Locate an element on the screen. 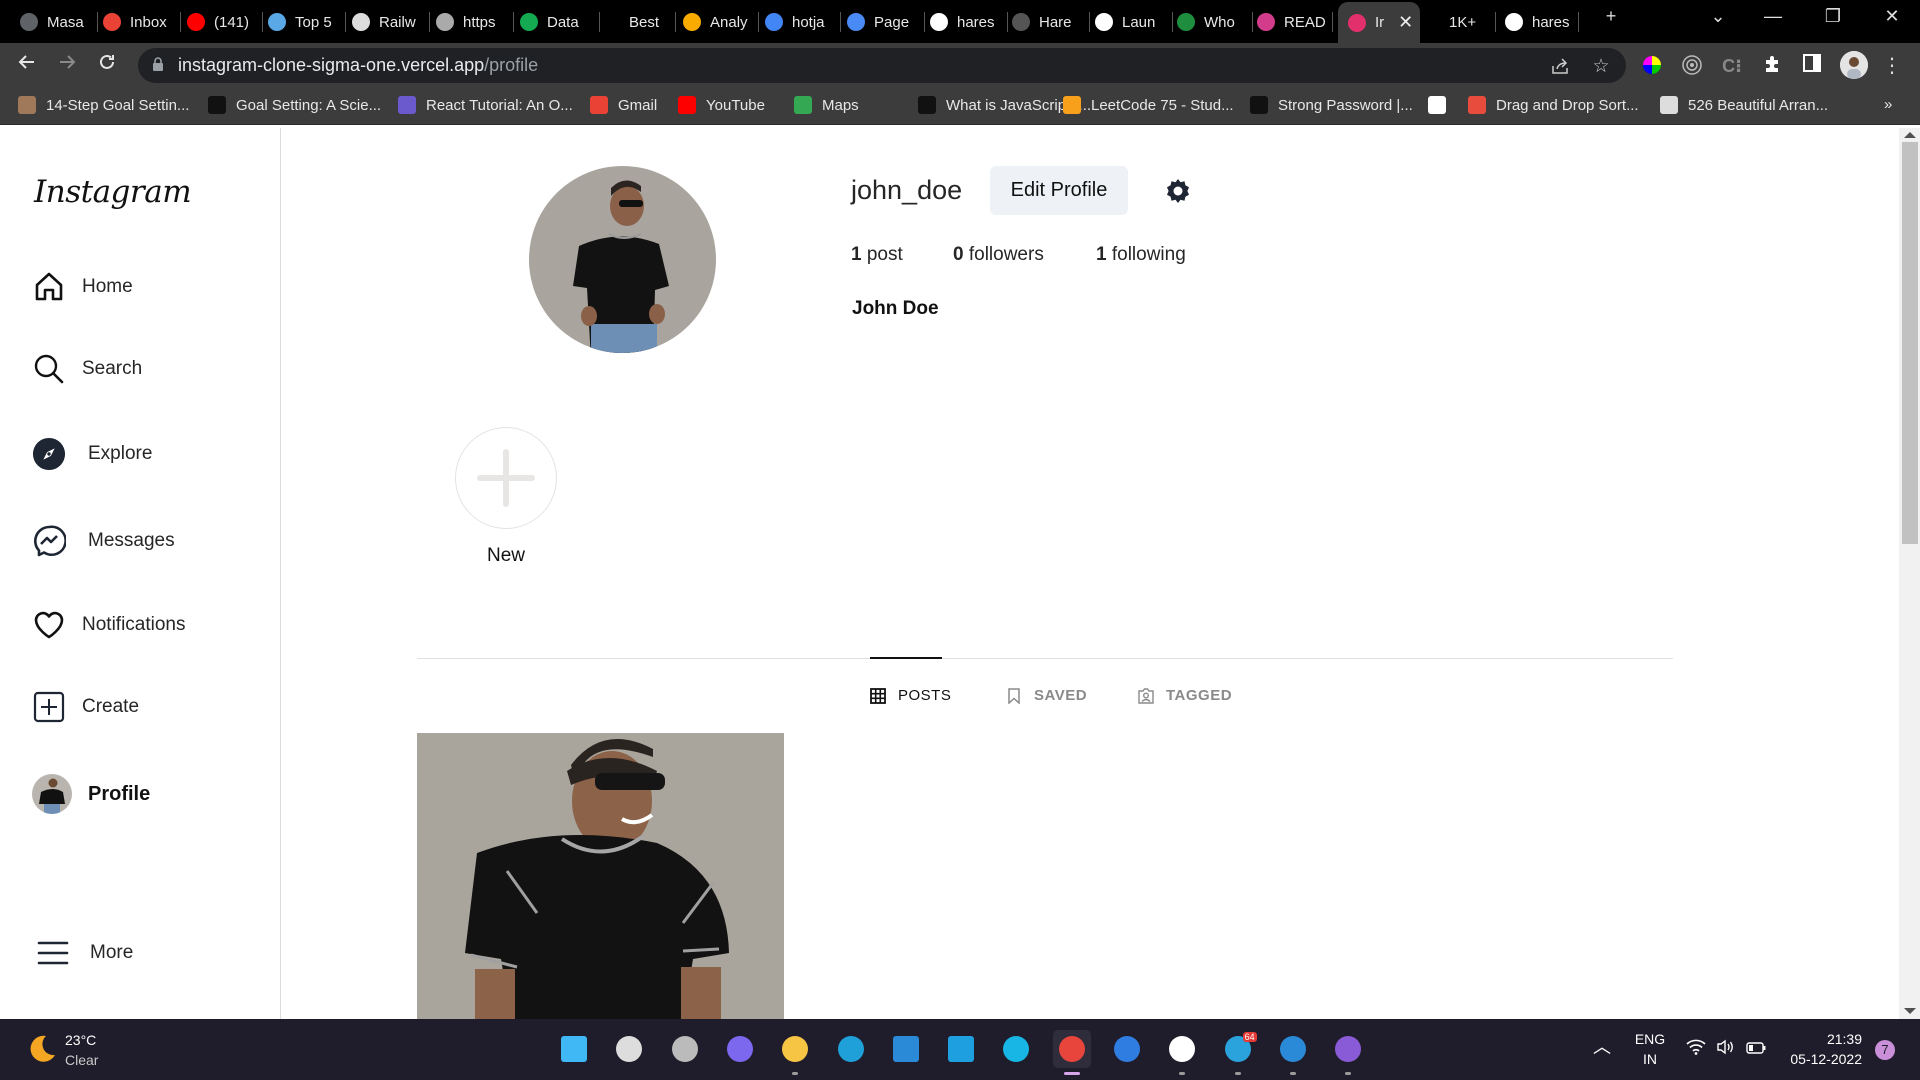 This screenshot has height=1080, width=1920. browser-tab: 1K+ is located at coordinates (1468, 22).